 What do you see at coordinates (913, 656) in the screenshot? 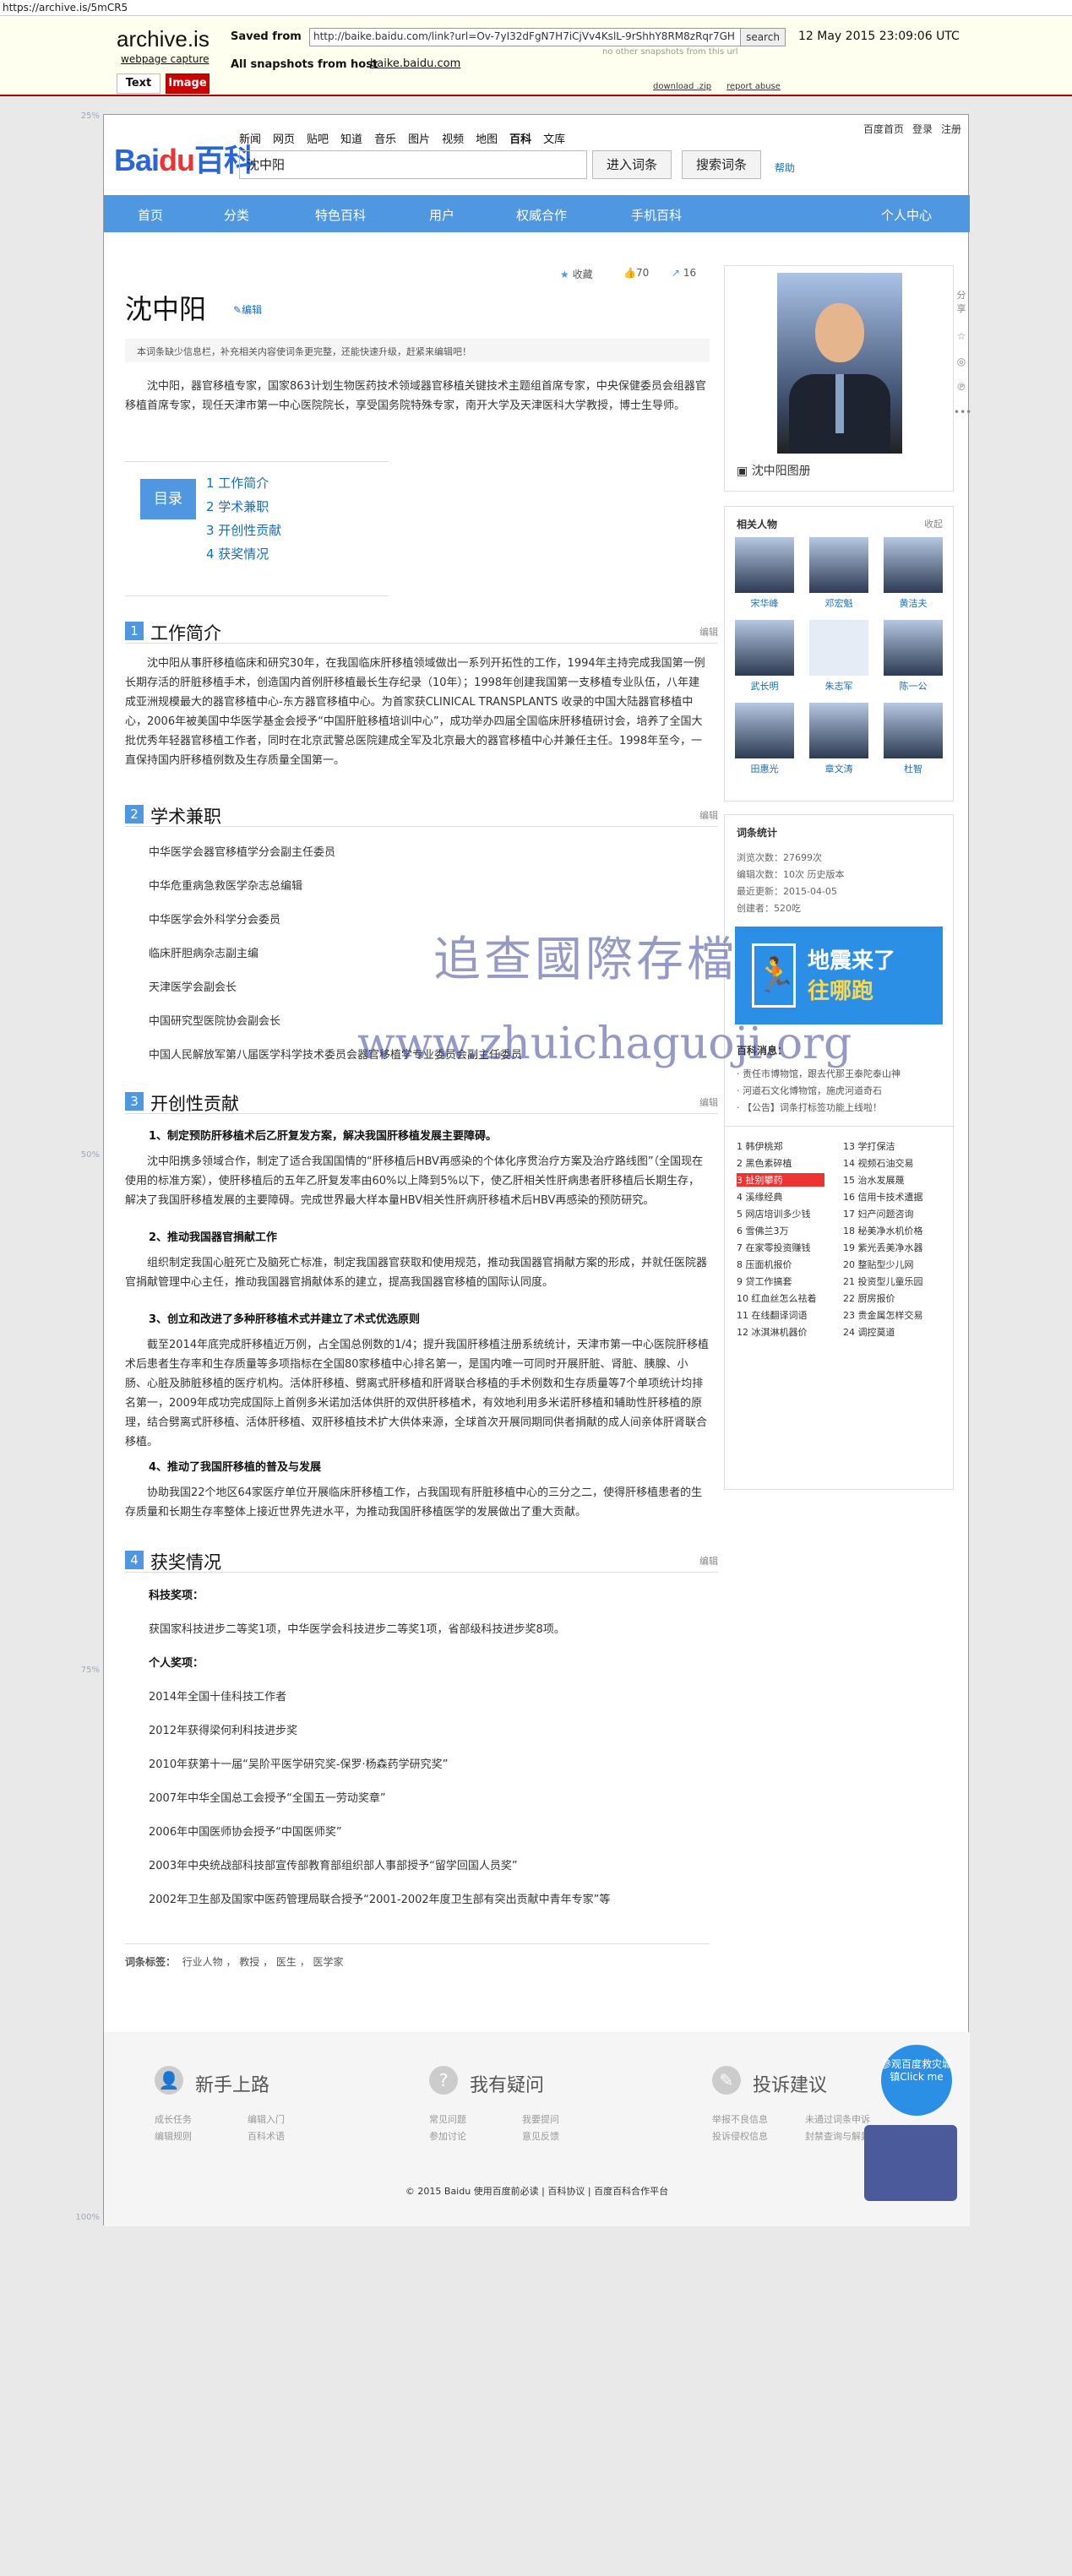
I see `related-person: 陈一公` at bounding box center [913, 656].